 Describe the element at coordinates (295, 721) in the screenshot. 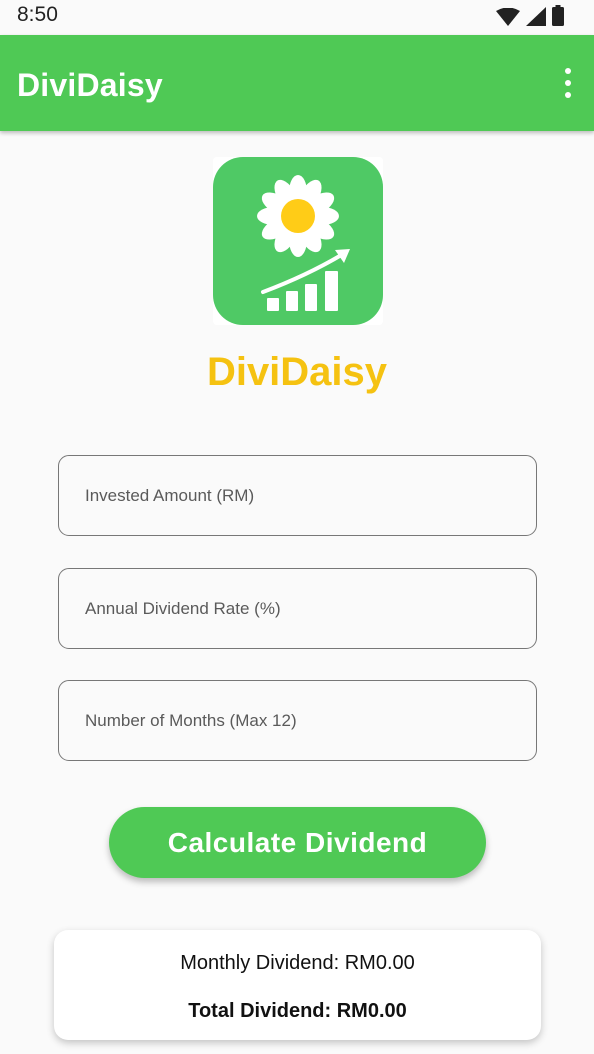

I see `months-input` at that location.